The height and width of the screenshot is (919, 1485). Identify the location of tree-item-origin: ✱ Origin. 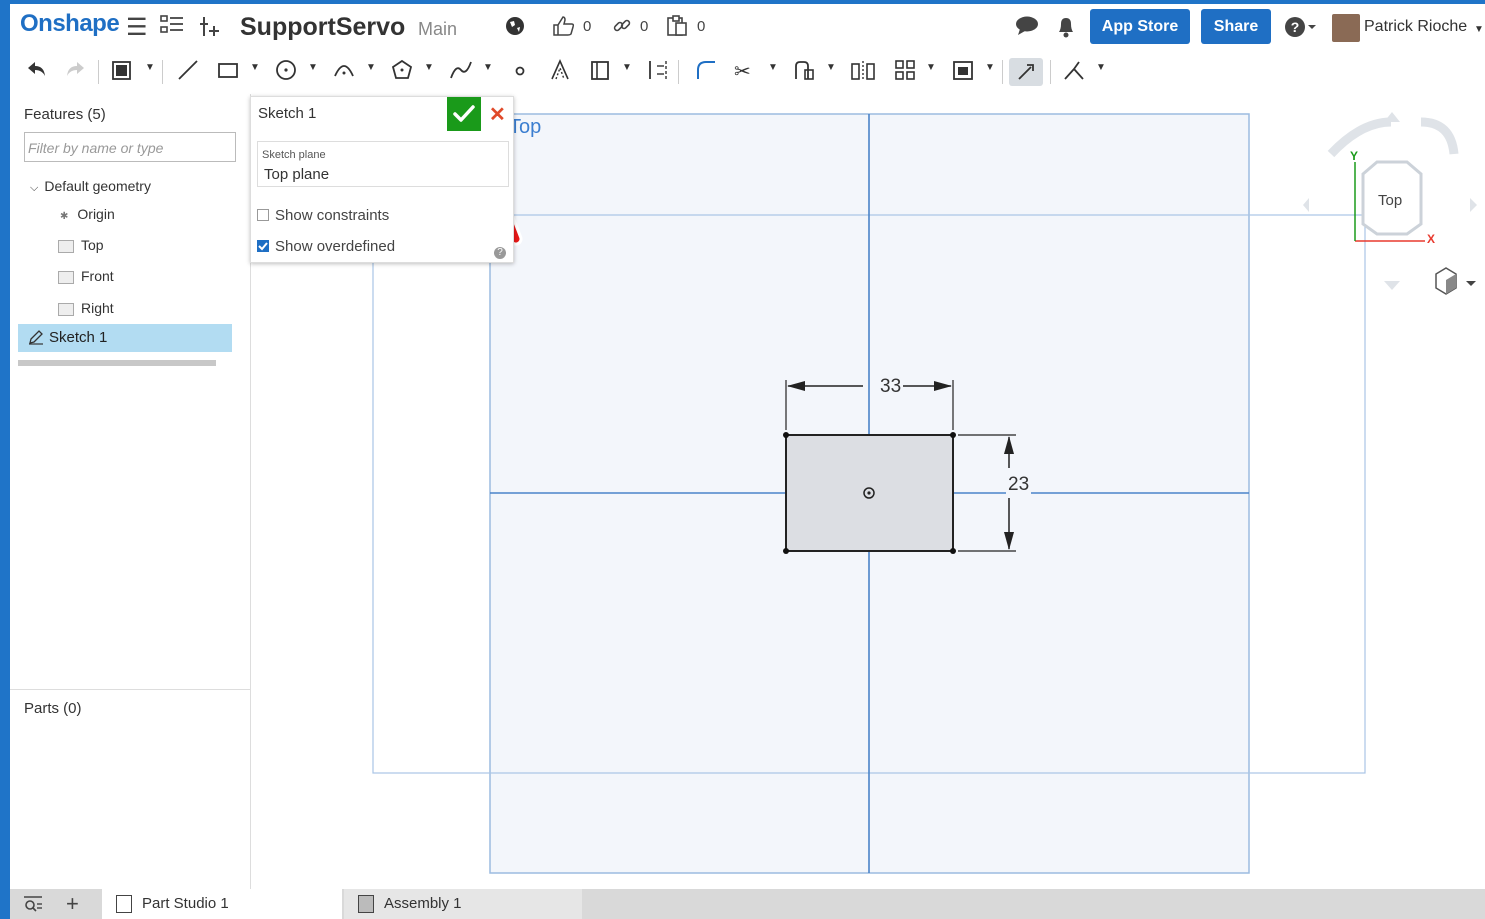
(87, 214).